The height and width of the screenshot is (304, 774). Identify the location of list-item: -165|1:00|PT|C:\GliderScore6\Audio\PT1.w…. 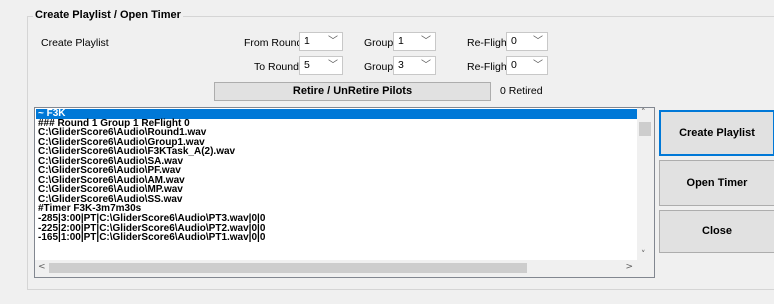
(337, 238).